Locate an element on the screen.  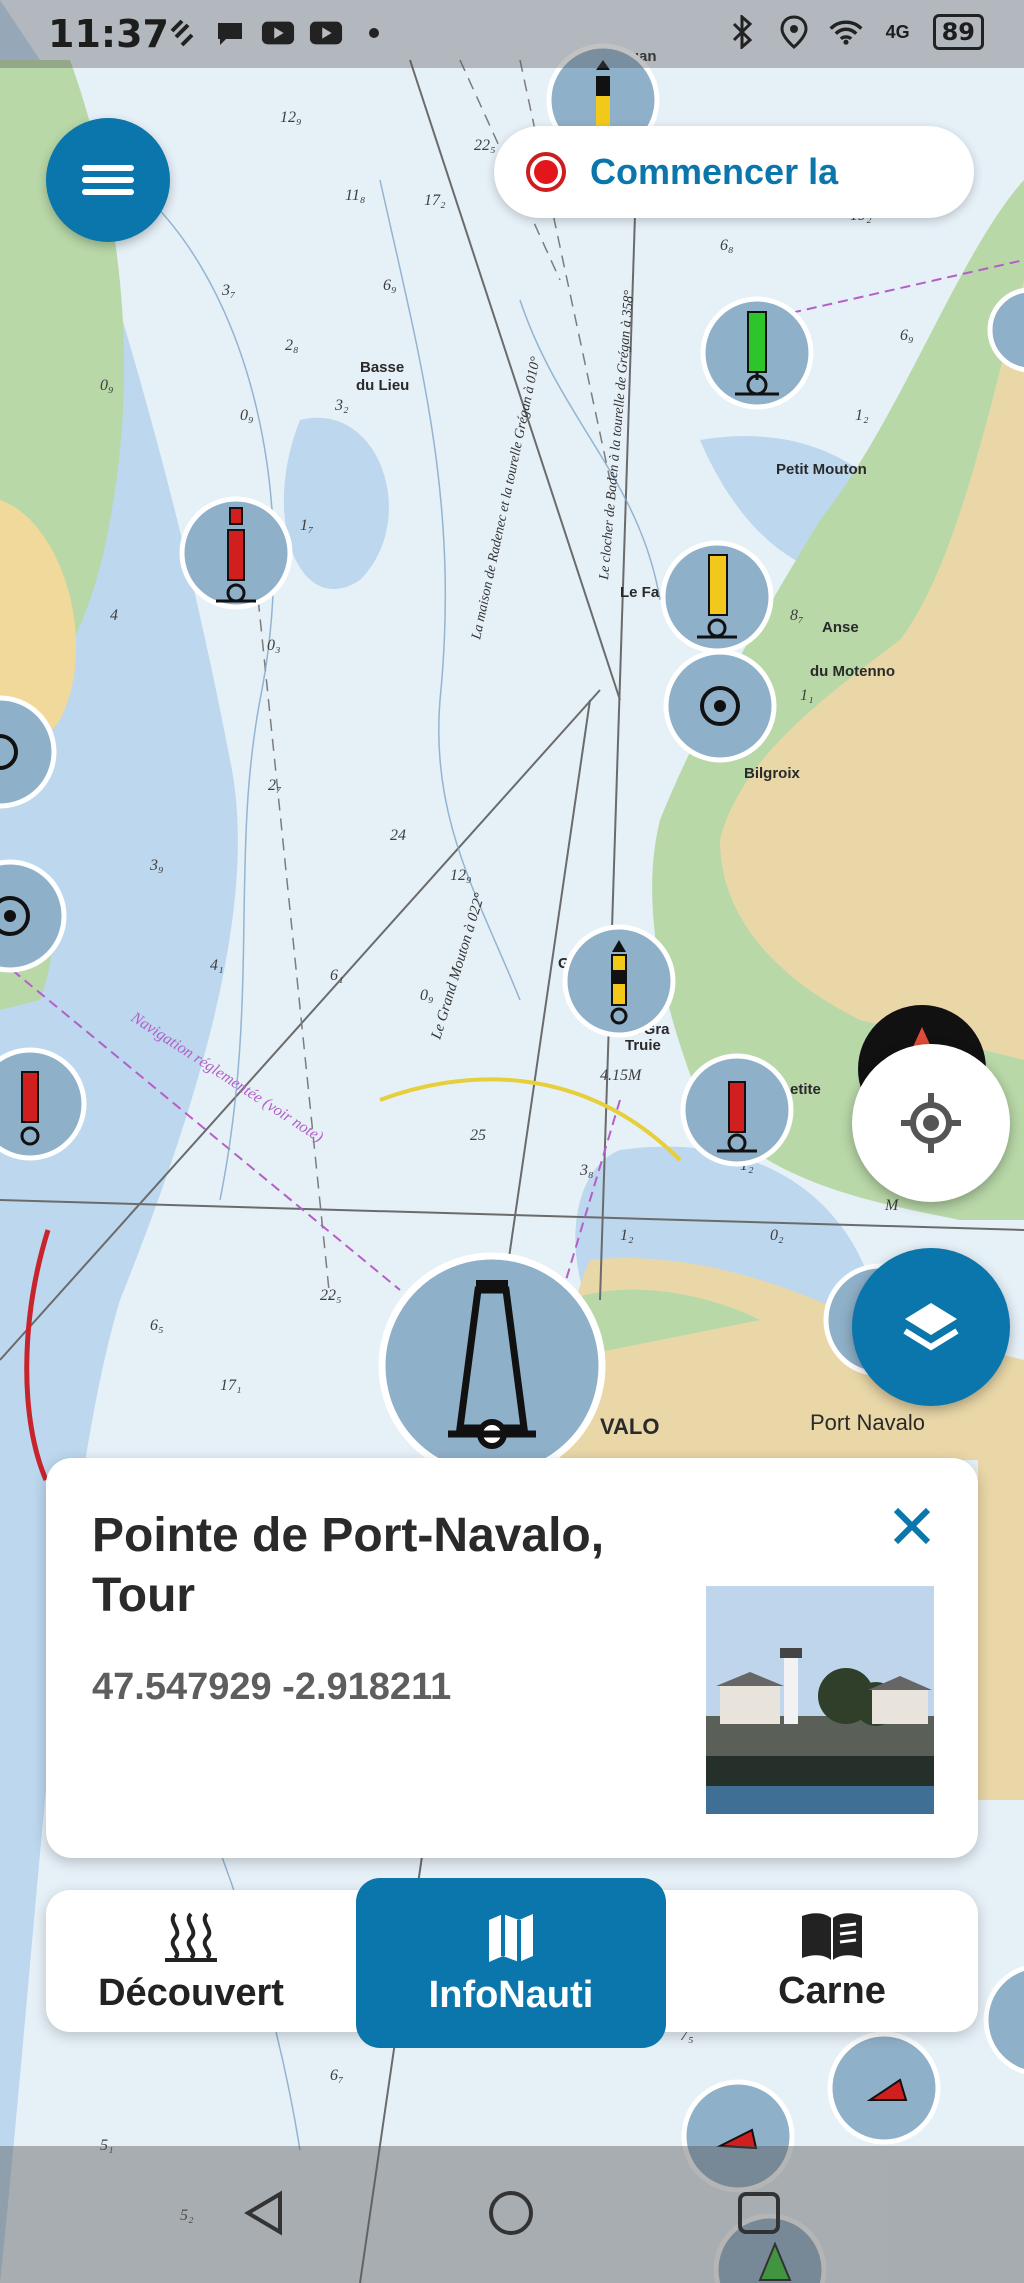
svg-text: Port Navalo is located at coordinates (867, 1422).